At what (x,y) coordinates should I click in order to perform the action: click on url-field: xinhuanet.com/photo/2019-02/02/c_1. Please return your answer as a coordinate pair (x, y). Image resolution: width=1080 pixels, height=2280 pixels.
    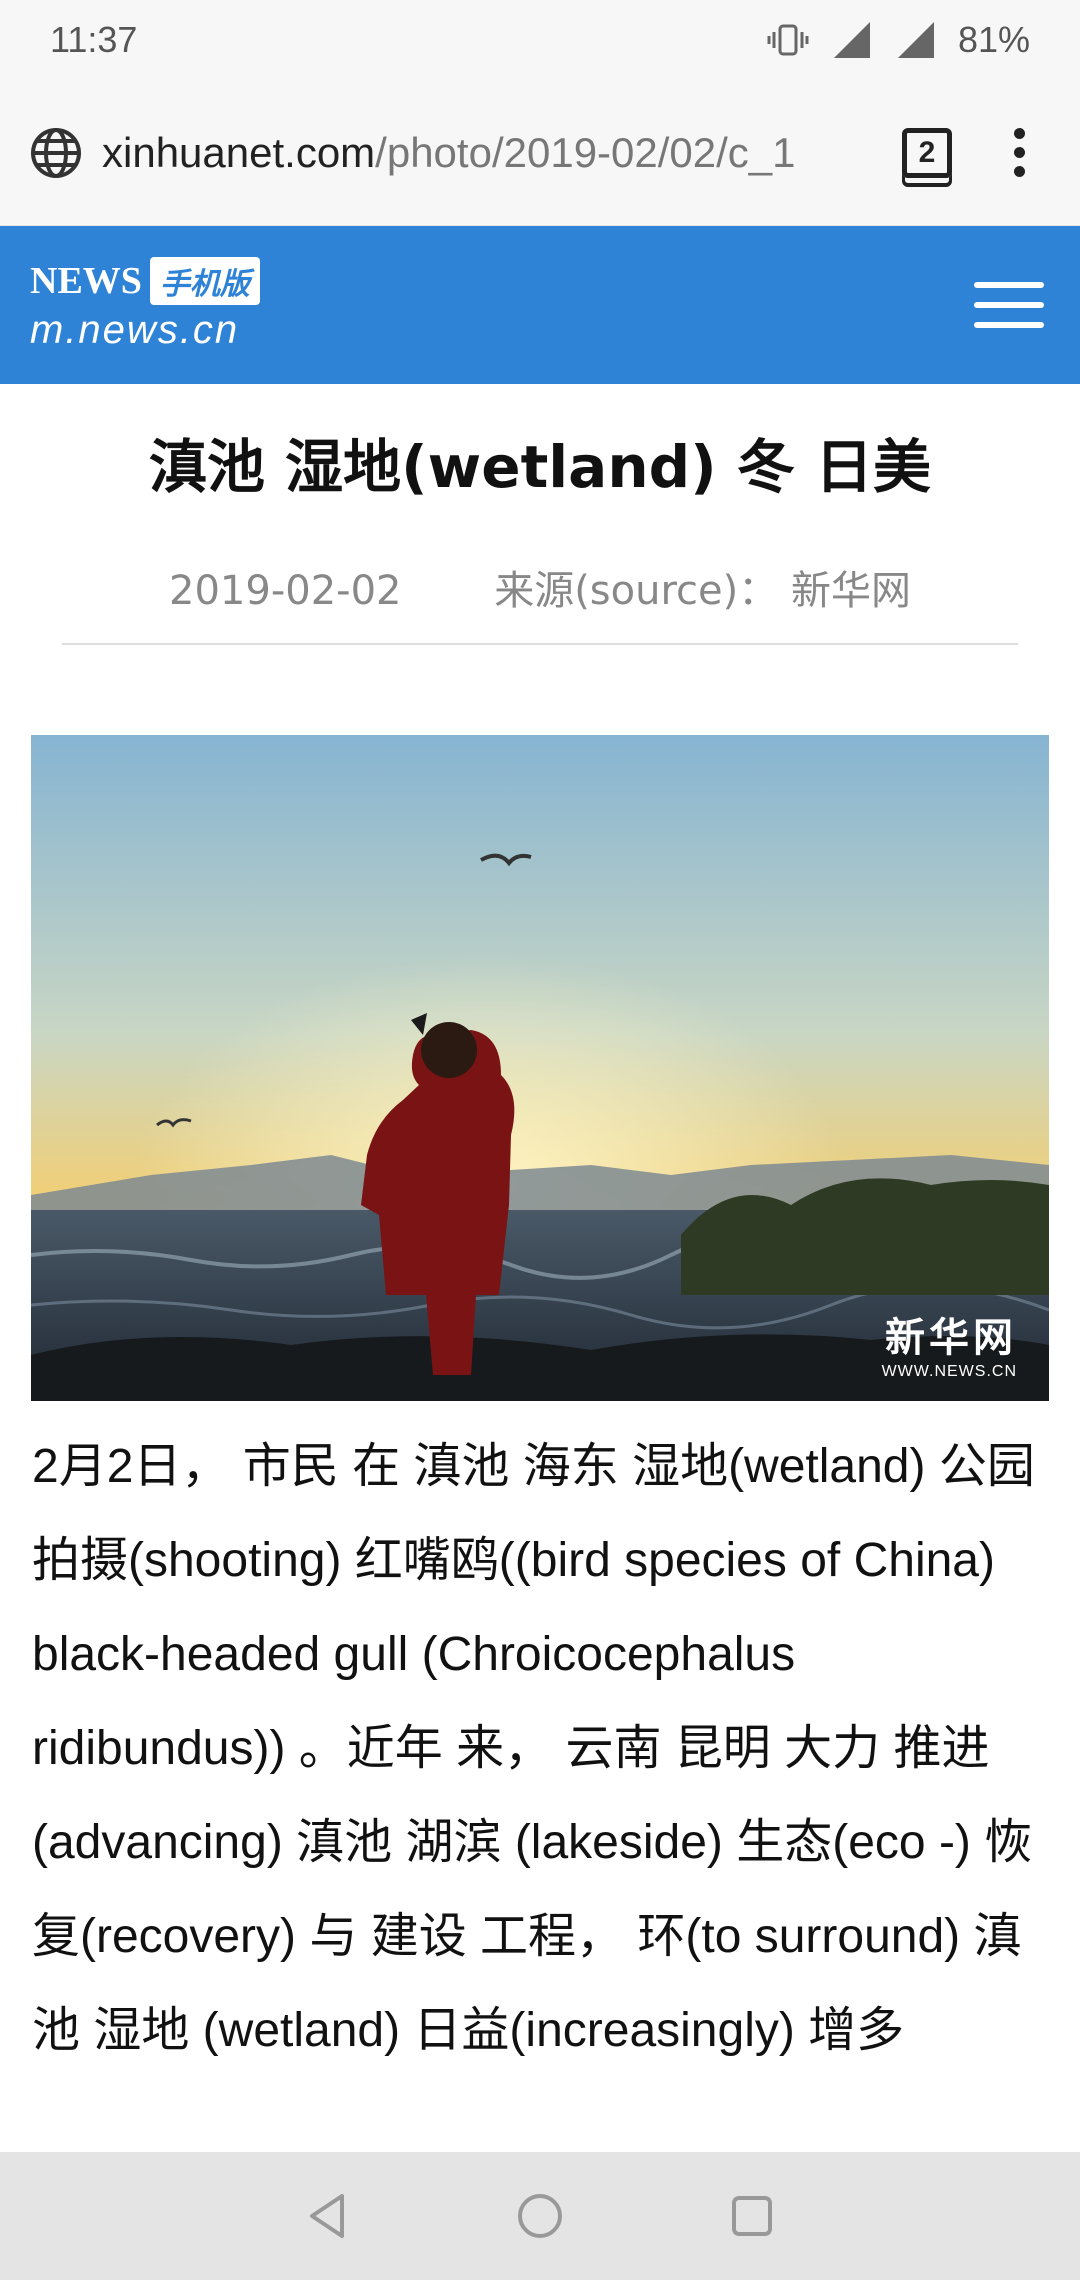
    Looking at the image, I should click on (482, 153).